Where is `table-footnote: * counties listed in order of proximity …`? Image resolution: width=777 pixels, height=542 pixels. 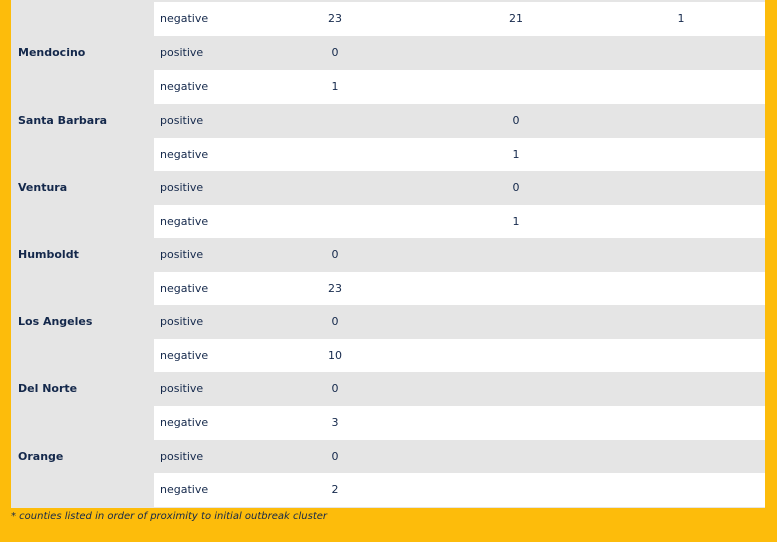 table-footnote: * counties listed in order of proximity … is located at coordinates (169, 516).